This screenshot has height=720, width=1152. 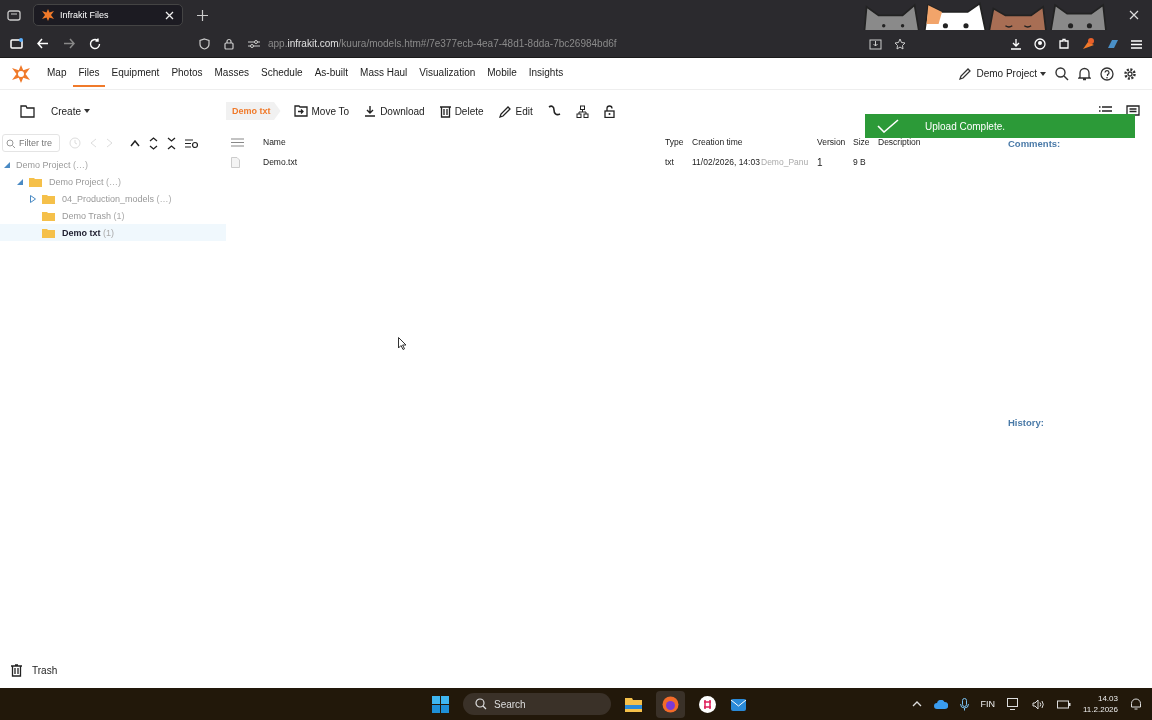 I want to click on sidebar-icon, so click(x=16, y=43).